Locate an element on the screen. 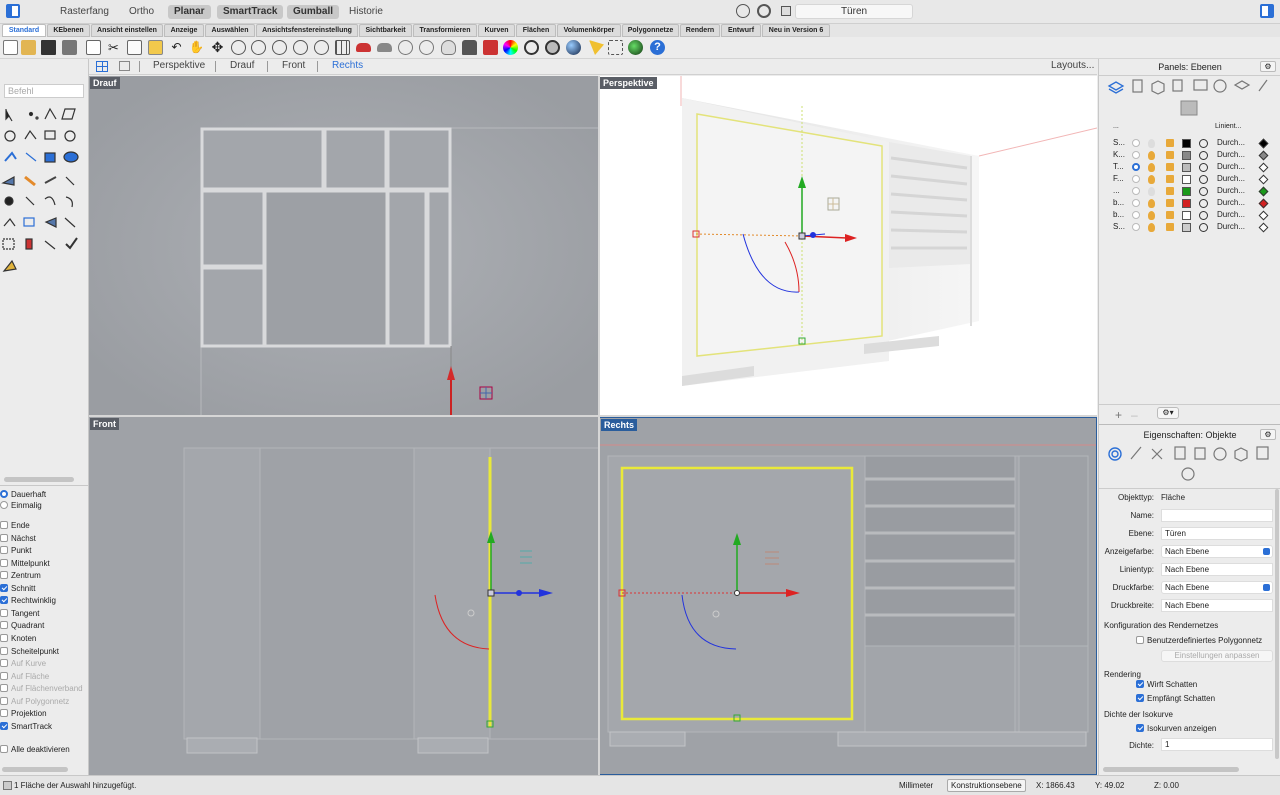  undo-icon: ↶ is located at coordinates (176, 47).